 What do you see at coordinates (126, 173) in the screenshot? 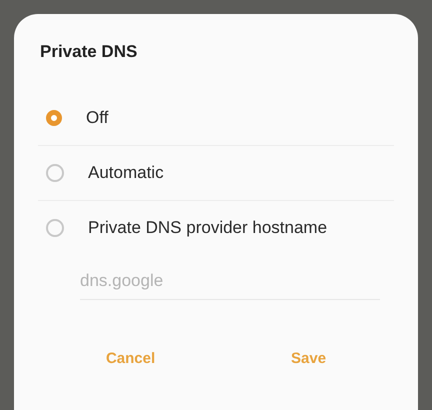
I see `option-label: Automatic` at bounding box center [126, 173].